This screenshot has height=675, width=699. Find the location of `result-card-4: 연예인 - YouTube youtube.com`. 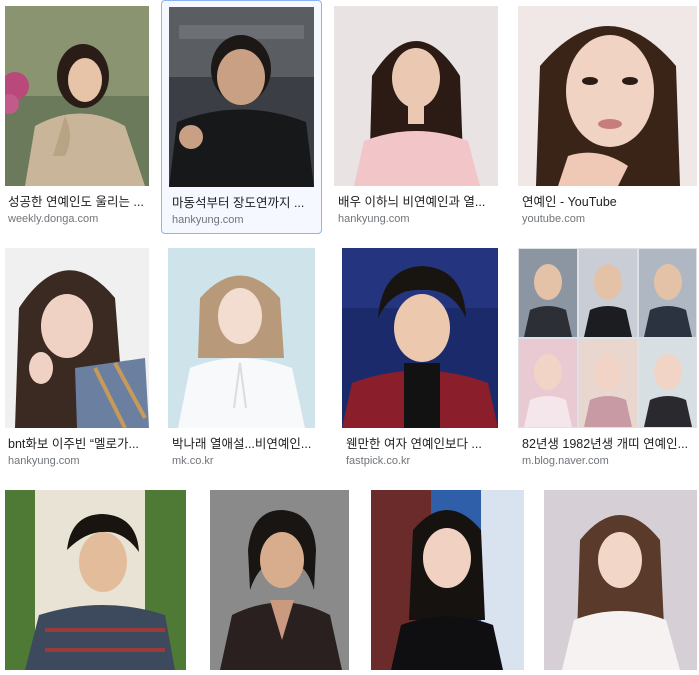

result-card-4: 연예인 - YouTube youtube.com is located at coordinates (606, 117).